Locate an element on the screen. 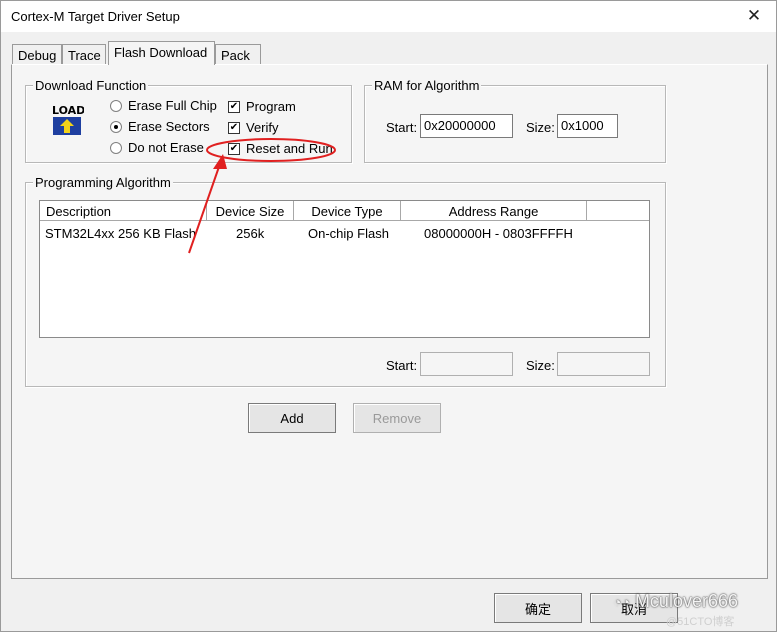  algo-size-input is located at coordinates (603, 364).